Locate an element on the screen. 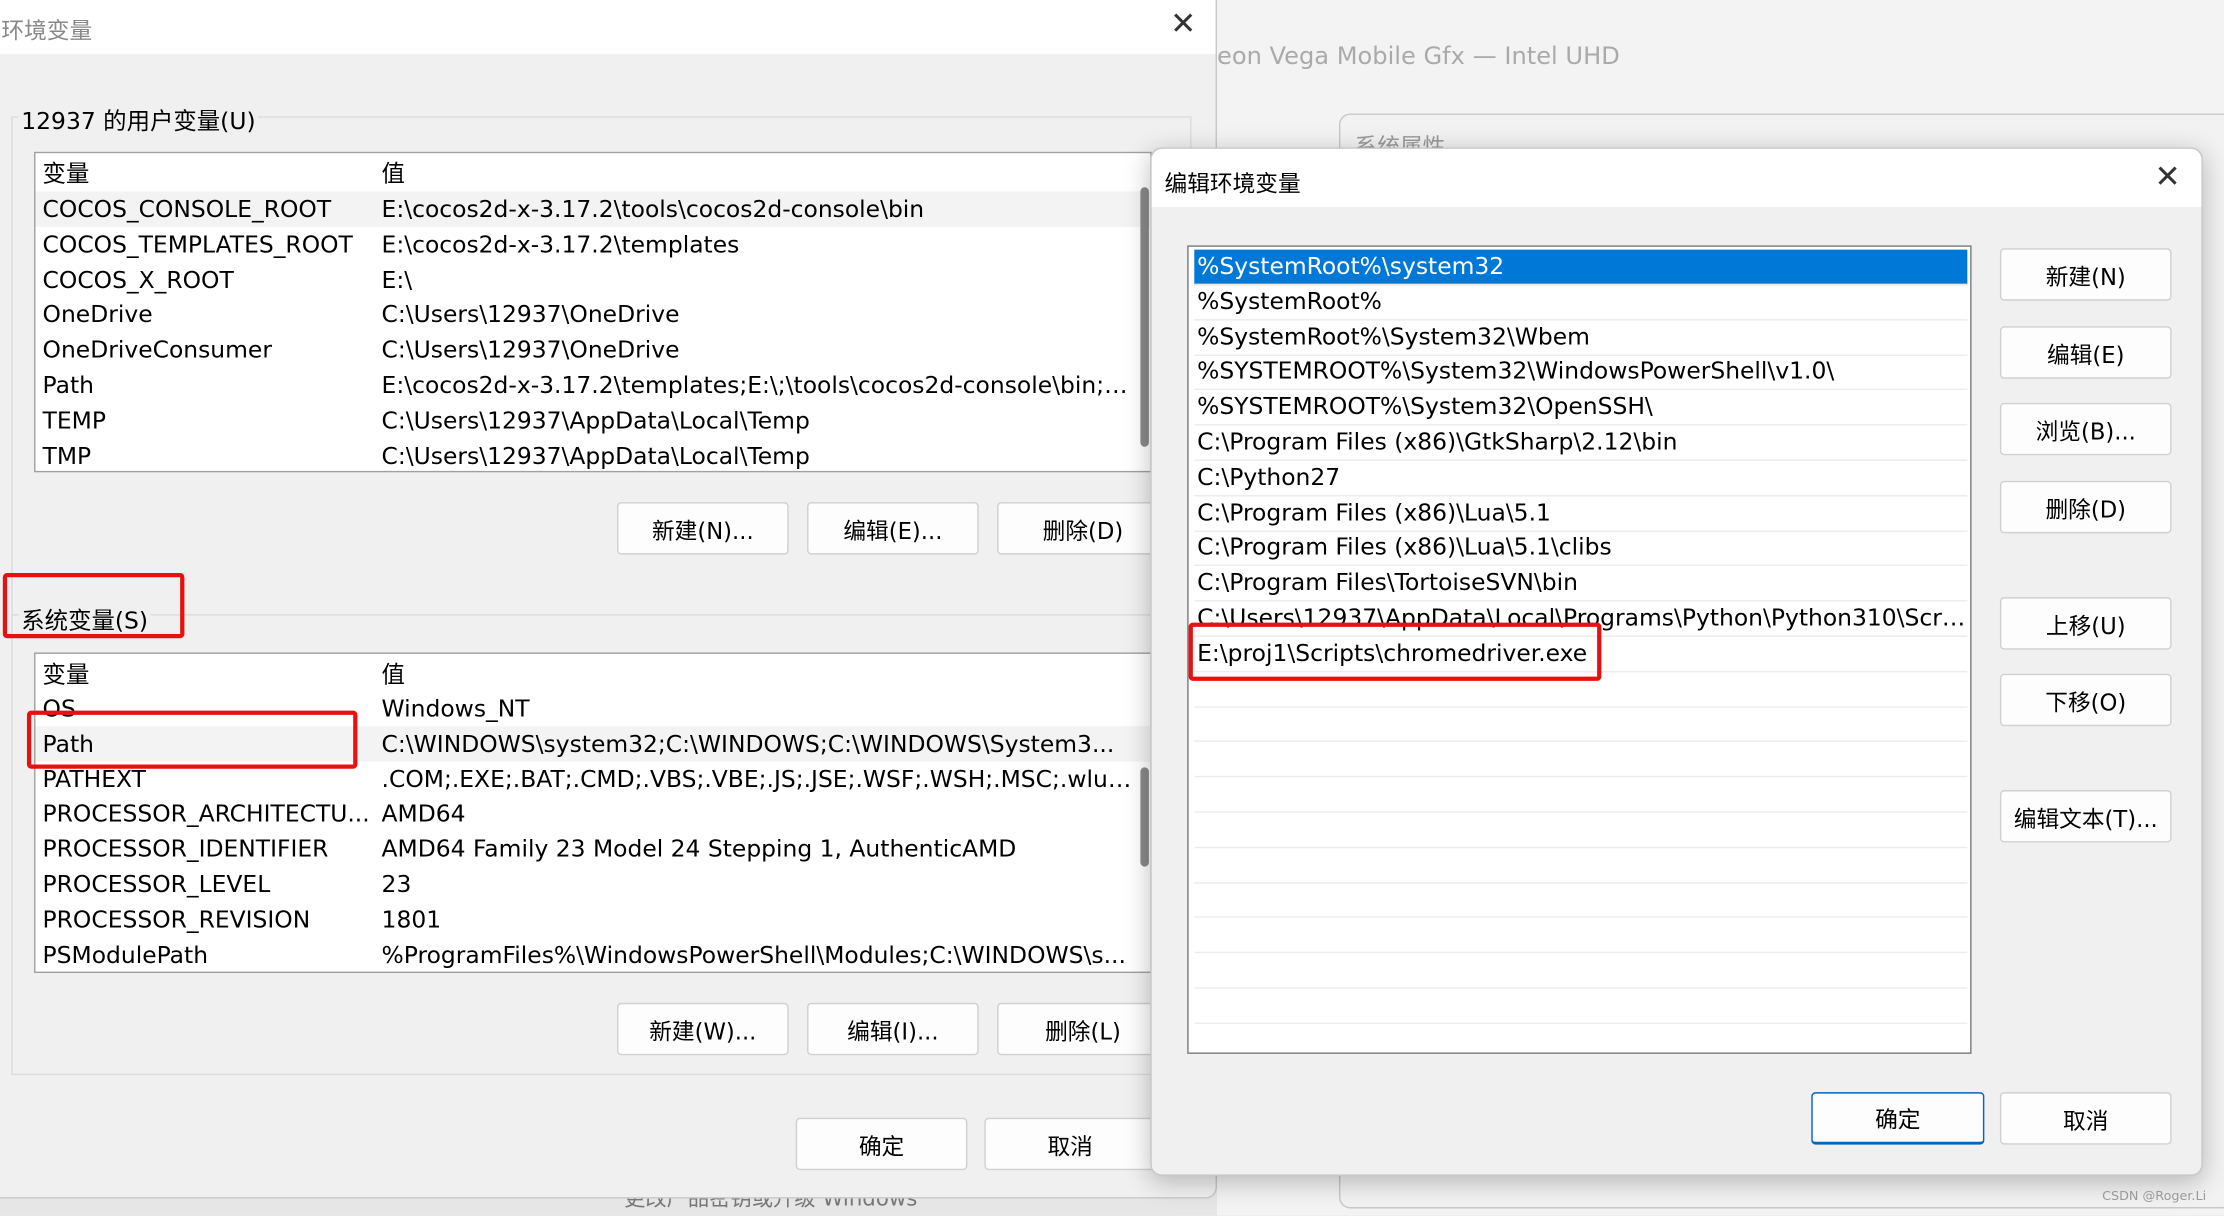 This screenshot has width=2224, height=1216. var-name: TEMP is located at coordinates (74, 420).